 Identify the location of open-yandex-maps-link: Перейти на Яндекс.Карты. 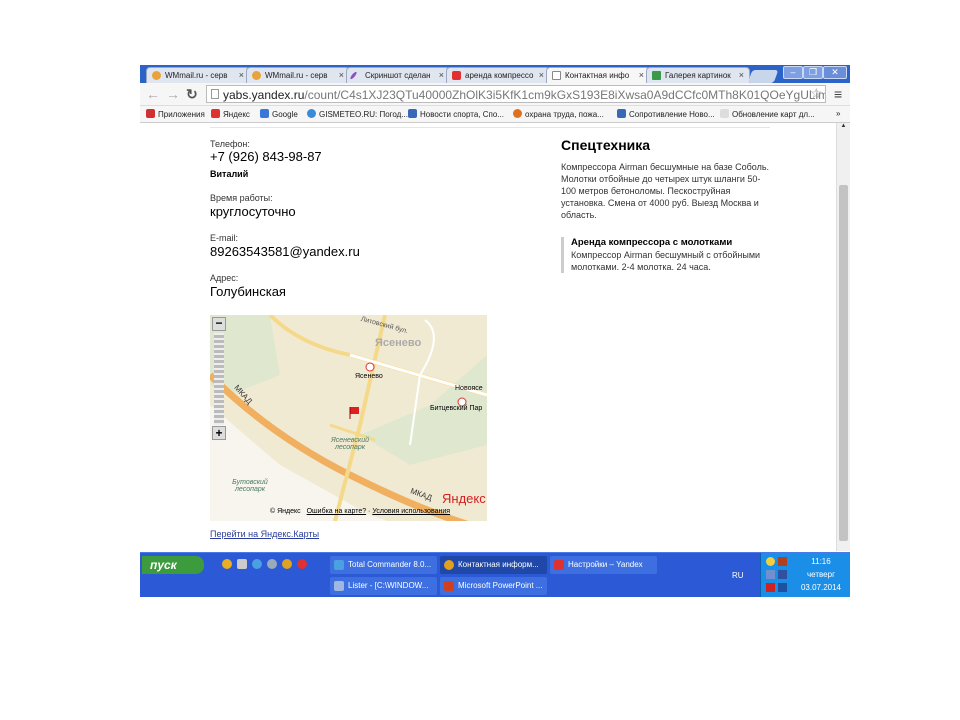
(264, 534).